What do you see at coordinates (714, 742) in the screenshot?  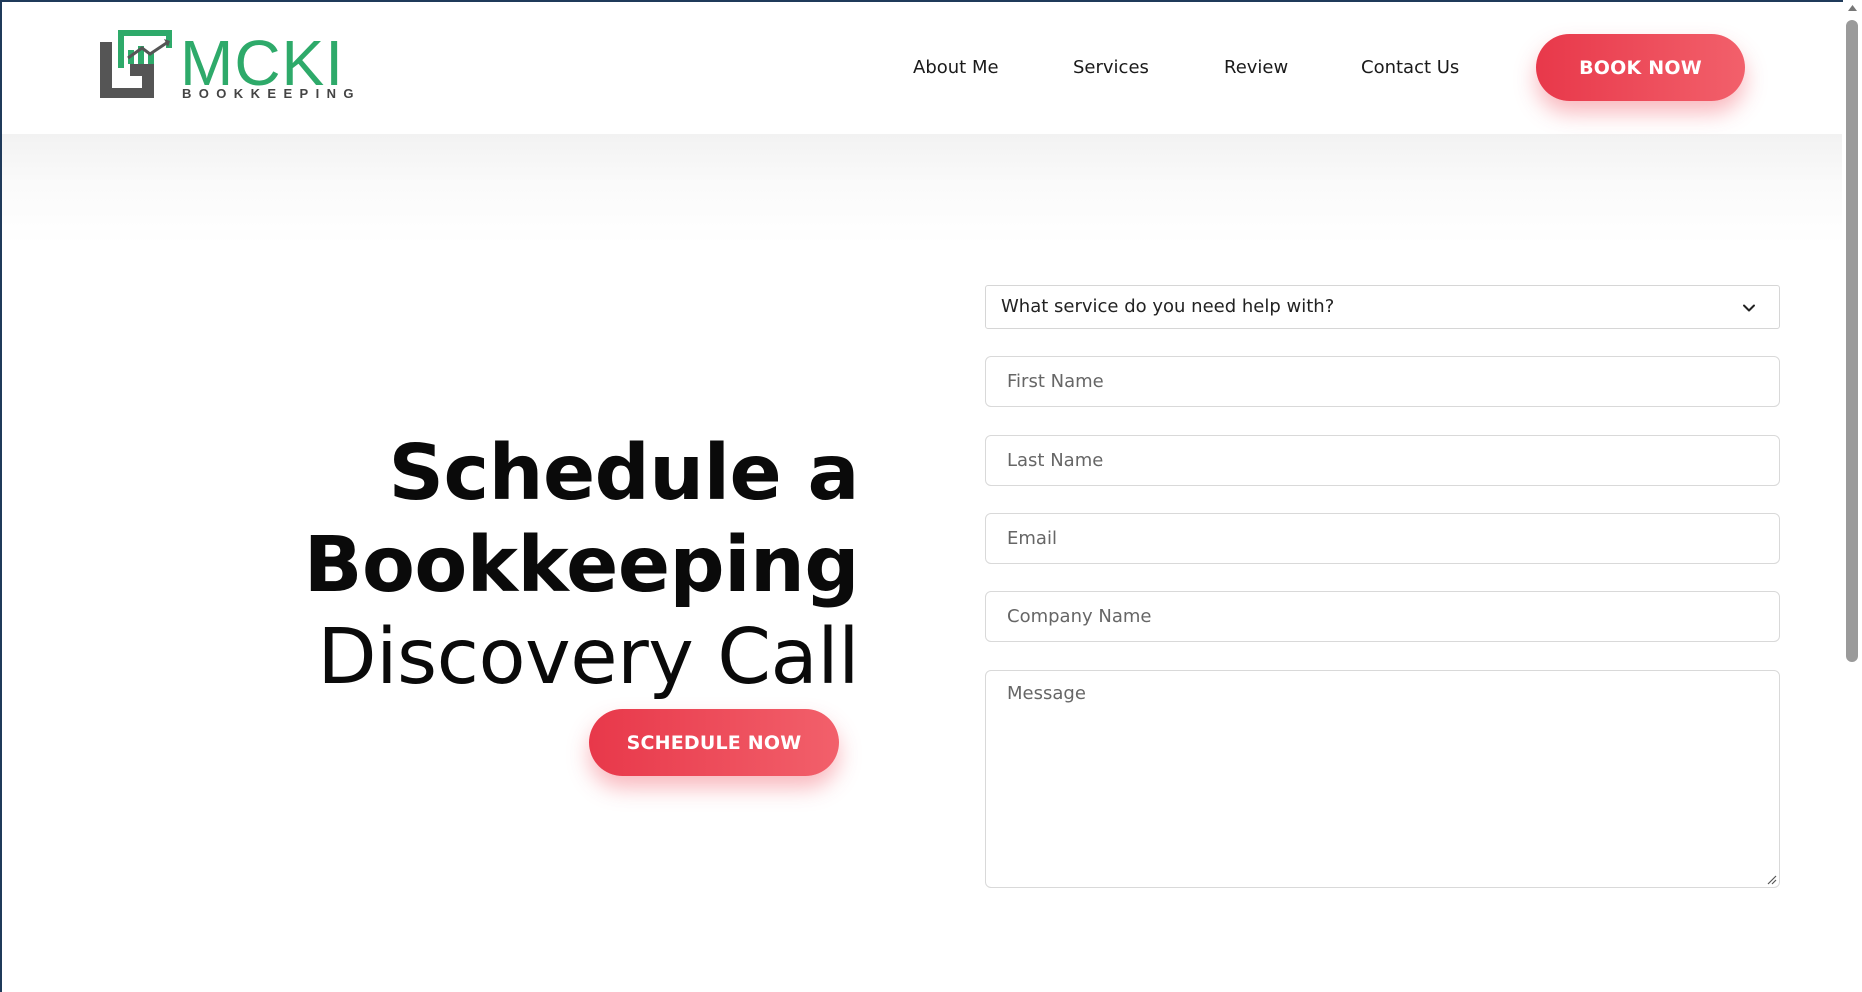 I see `schedule-now-button: SCHEDULE NOW` at bounding box center [714, 742].